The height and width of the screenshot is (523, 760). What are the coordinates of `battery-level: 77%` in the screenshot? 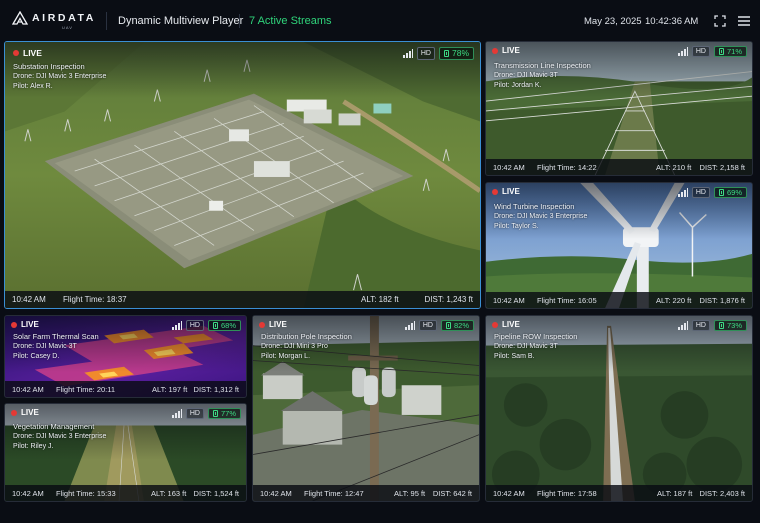 It's located at (228, 413).